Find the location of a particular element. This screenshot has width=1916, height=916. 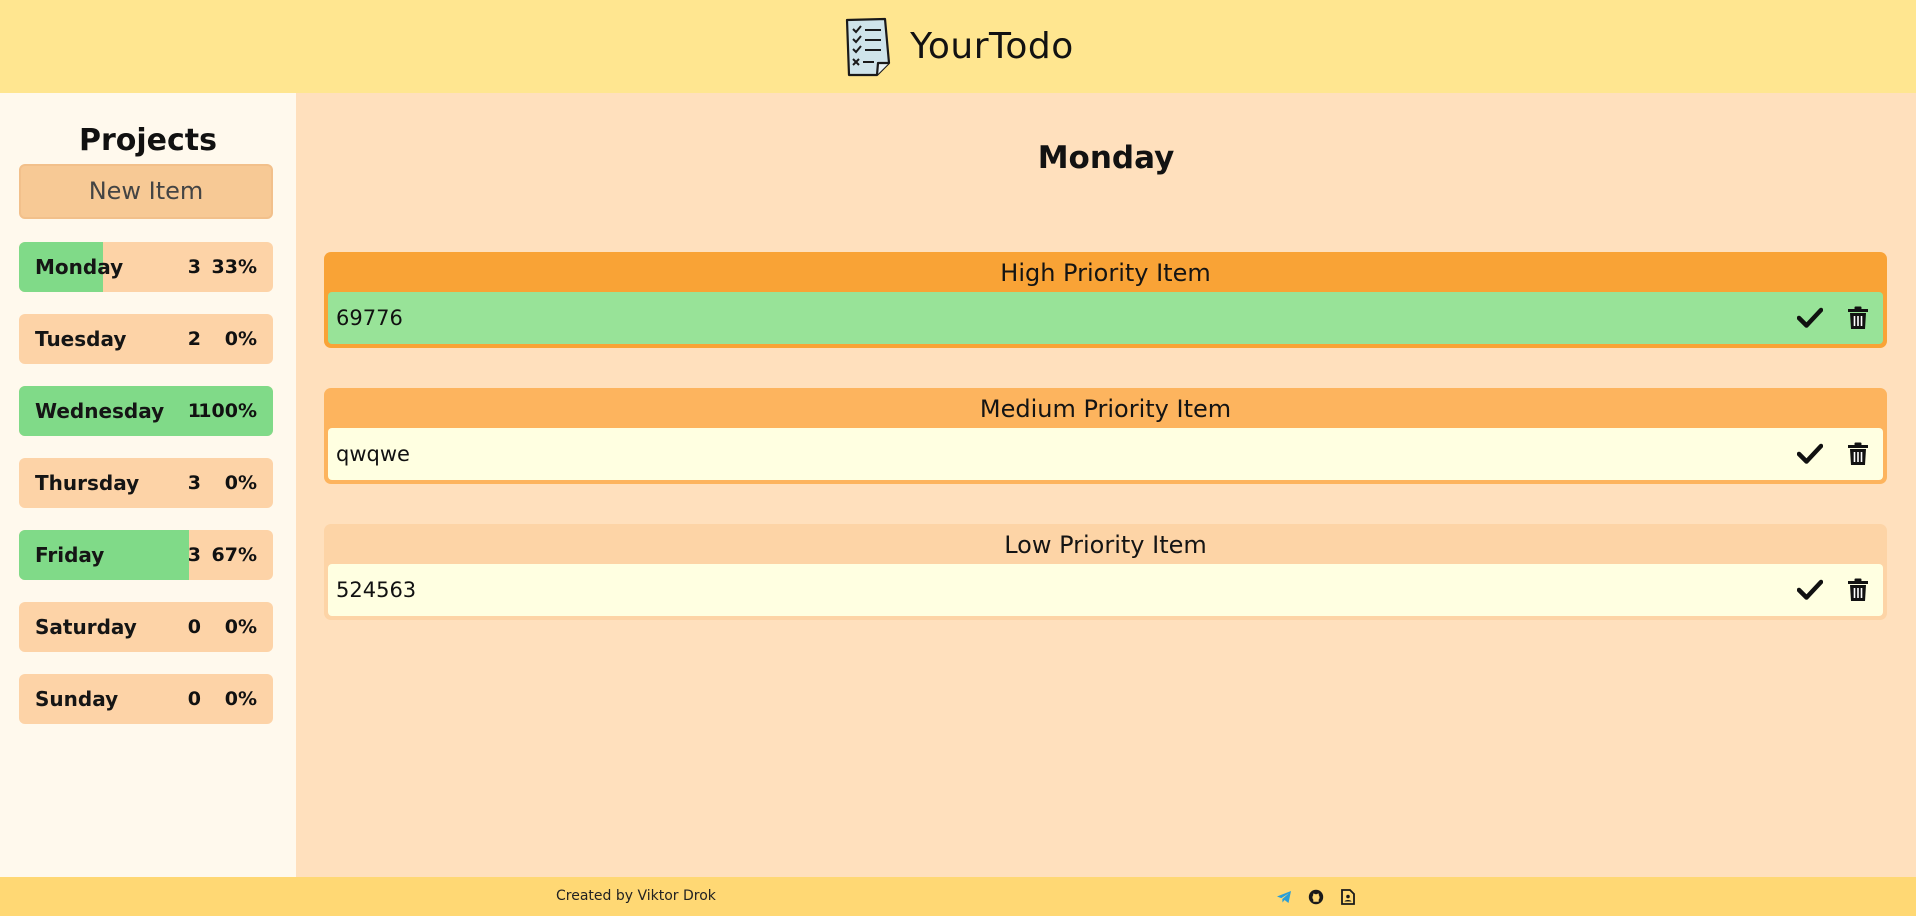

sidebar-item-label: Wednesday is located at coordinates (100, 411).